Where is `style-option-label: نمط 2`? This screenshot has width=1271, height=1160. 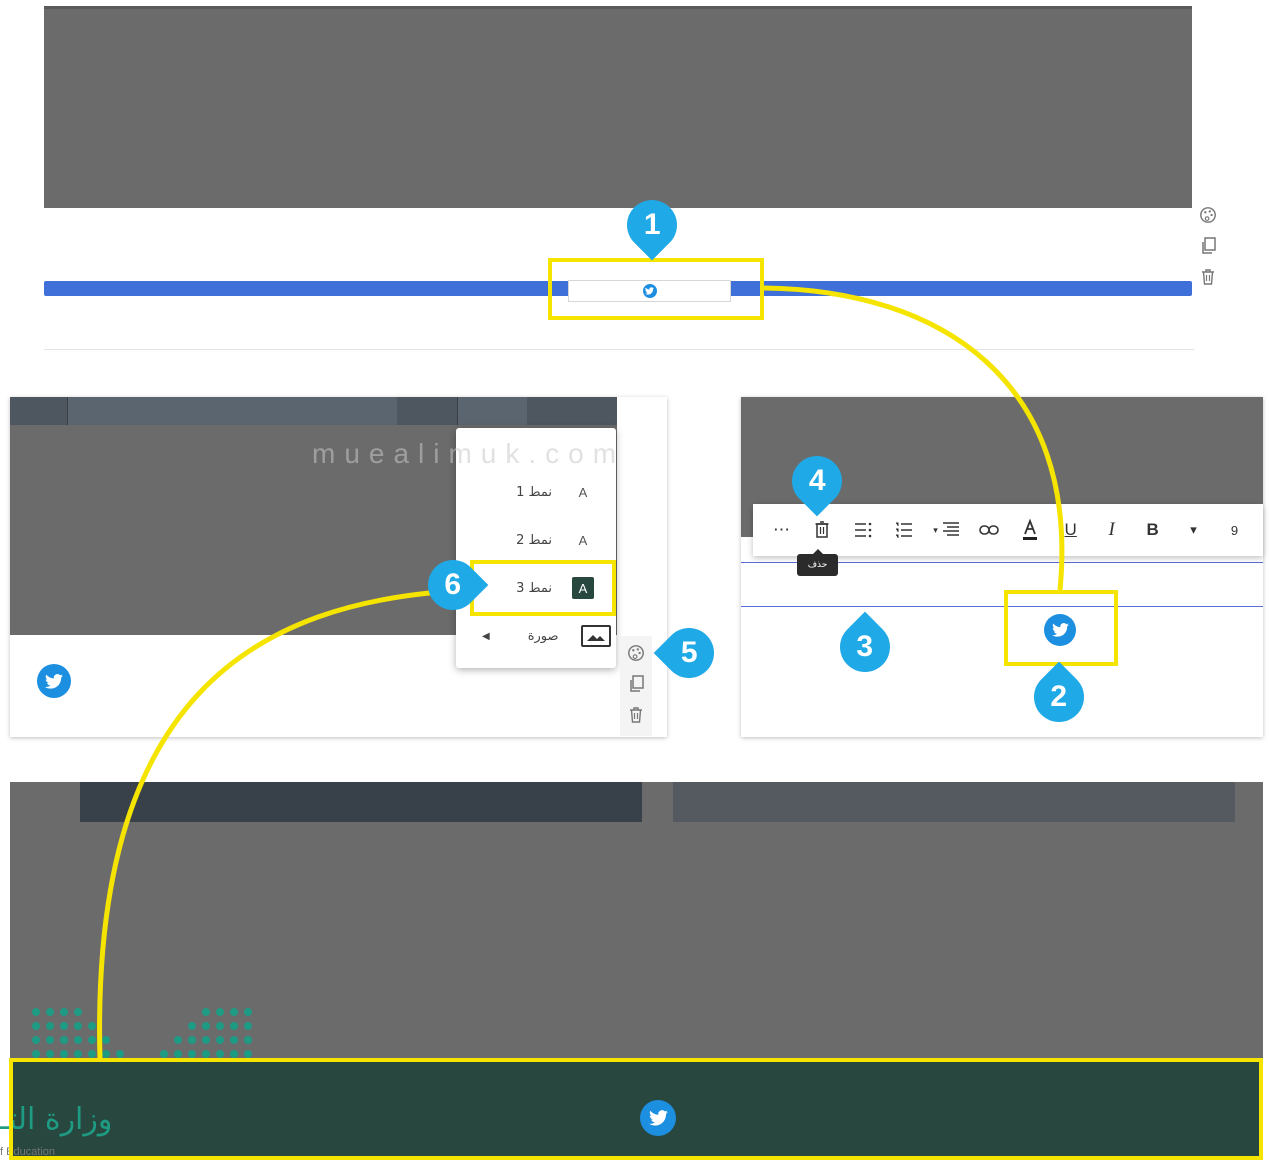
style-option-label: نمط 2 is located at coordinates (534, 540).